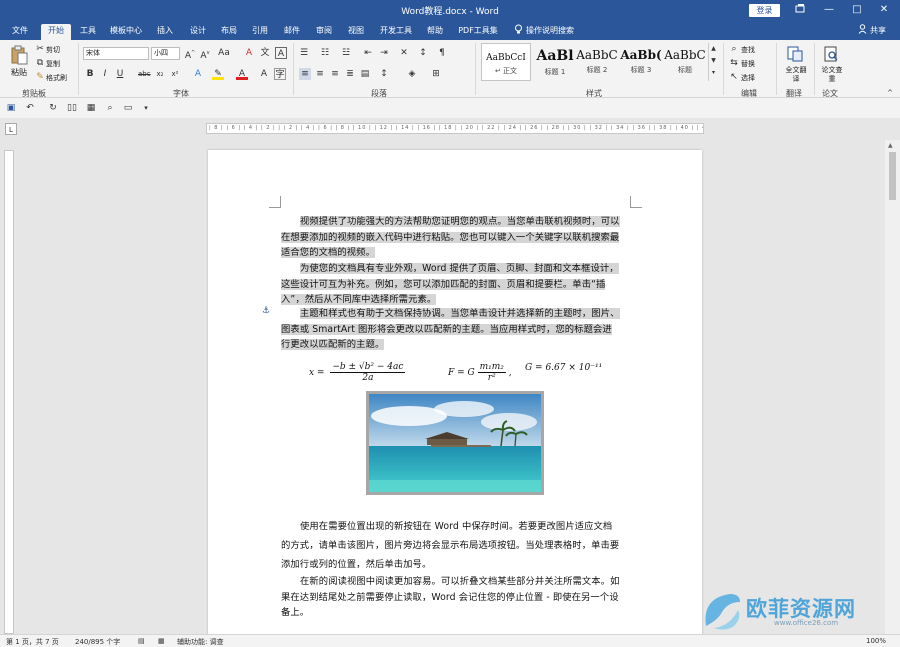  I want to click on tab-layout: 布局, so click(229, 32).